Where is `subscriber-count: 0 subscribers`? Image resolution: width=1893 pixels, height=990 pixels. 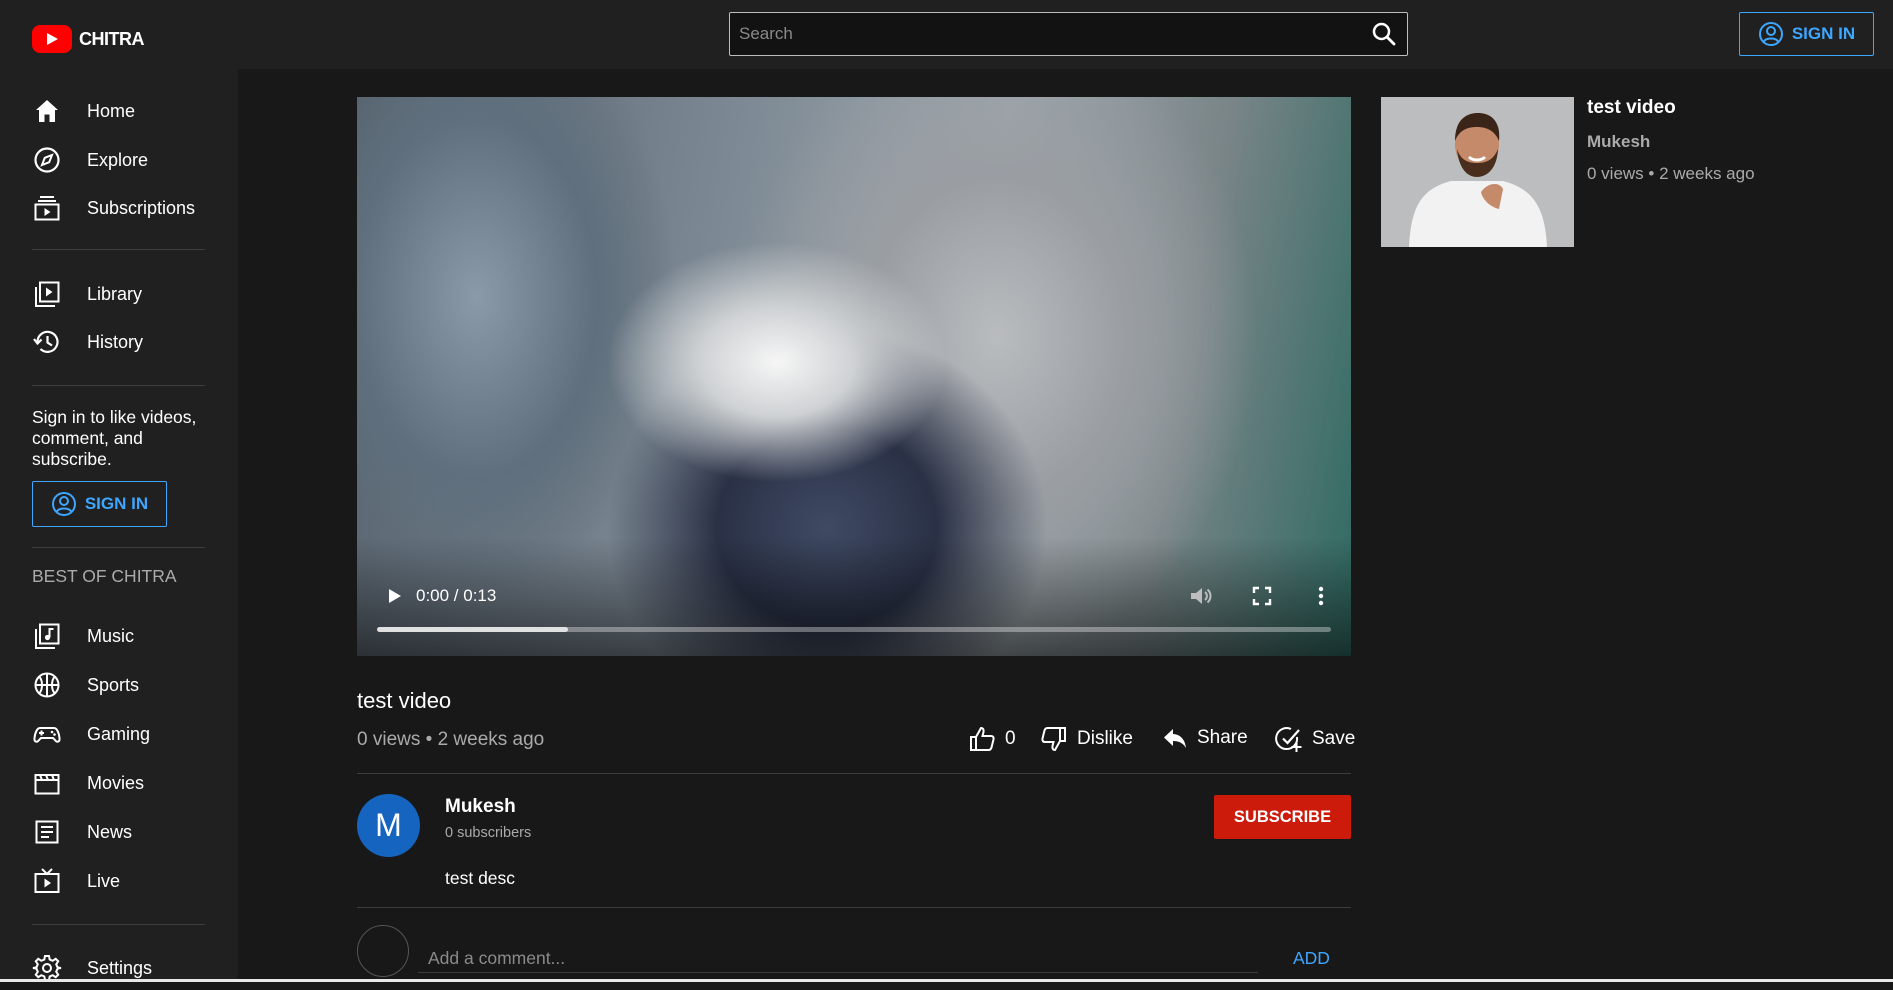 subscriber-count: 0 subscribers is located at coordinates (488, 833).